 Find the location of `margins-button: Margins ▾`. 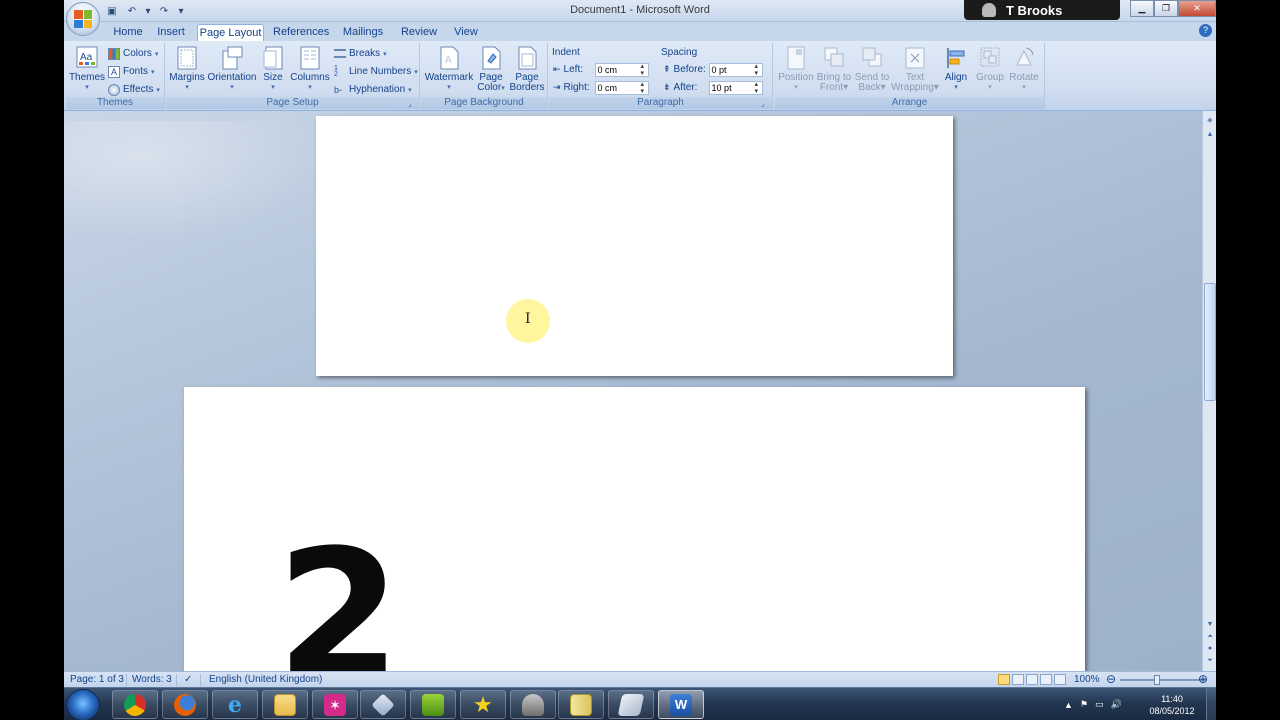

margins-button: Margins ▾ is located at coordinates (187, 69).